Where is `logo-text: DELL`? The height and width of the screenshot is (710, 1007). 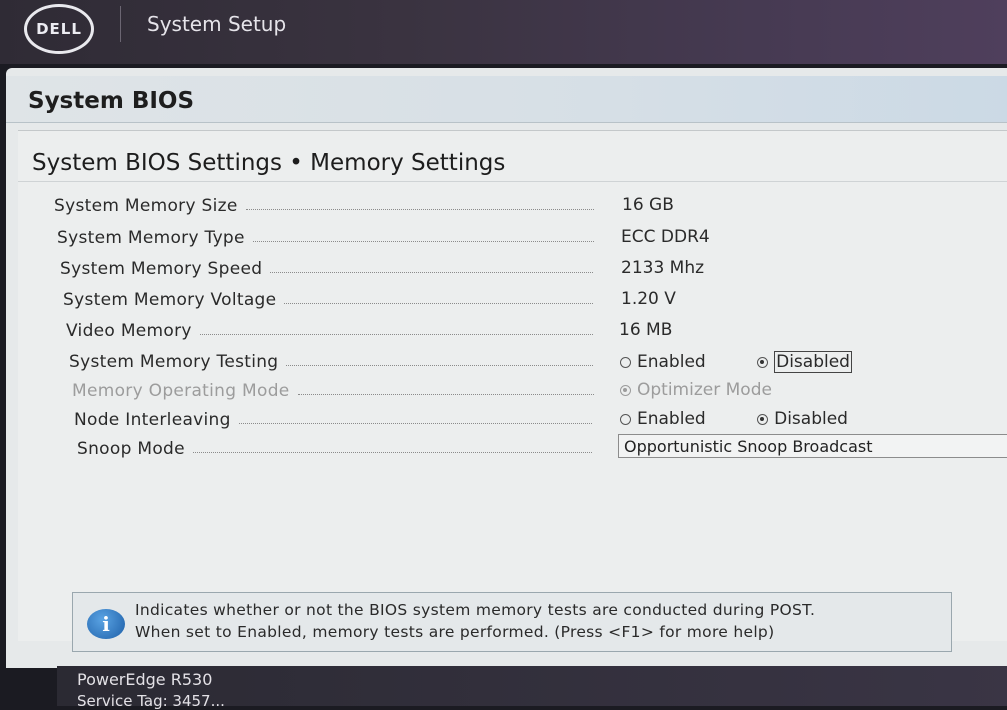 logo-text: DELL is located at coordinates (59, 29).